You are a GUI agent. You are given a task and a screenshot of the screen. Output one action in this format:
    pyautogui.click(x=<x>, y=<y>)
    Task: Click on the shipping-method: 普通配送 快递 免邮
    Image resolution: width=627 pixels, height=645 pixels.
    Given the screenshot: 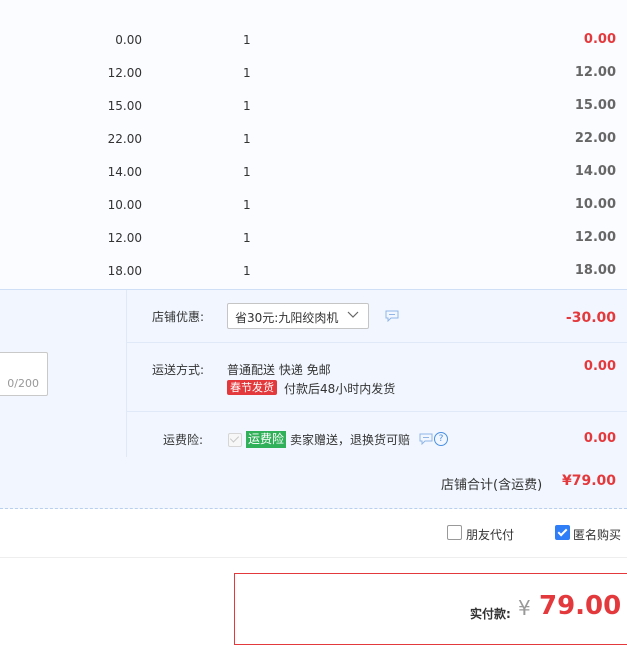 What is the action you would take?
    pyautogui.click(x=279, y=370)
    